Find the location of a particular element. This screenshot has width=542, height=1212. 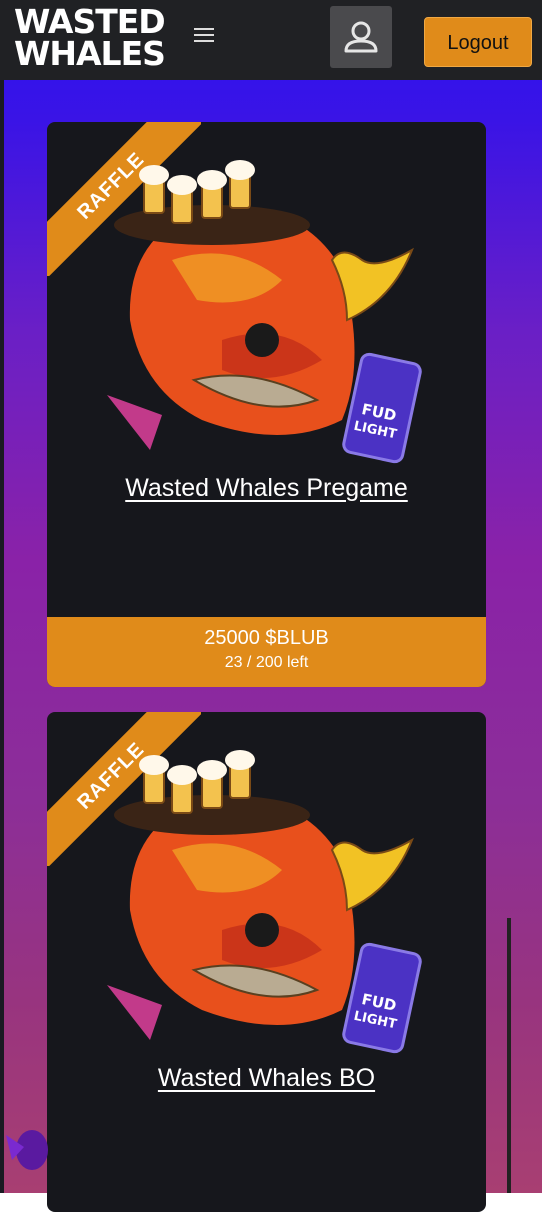

price-bar: 25000 $BLUB 23 / 200 left is located at coordinates (266, 652).